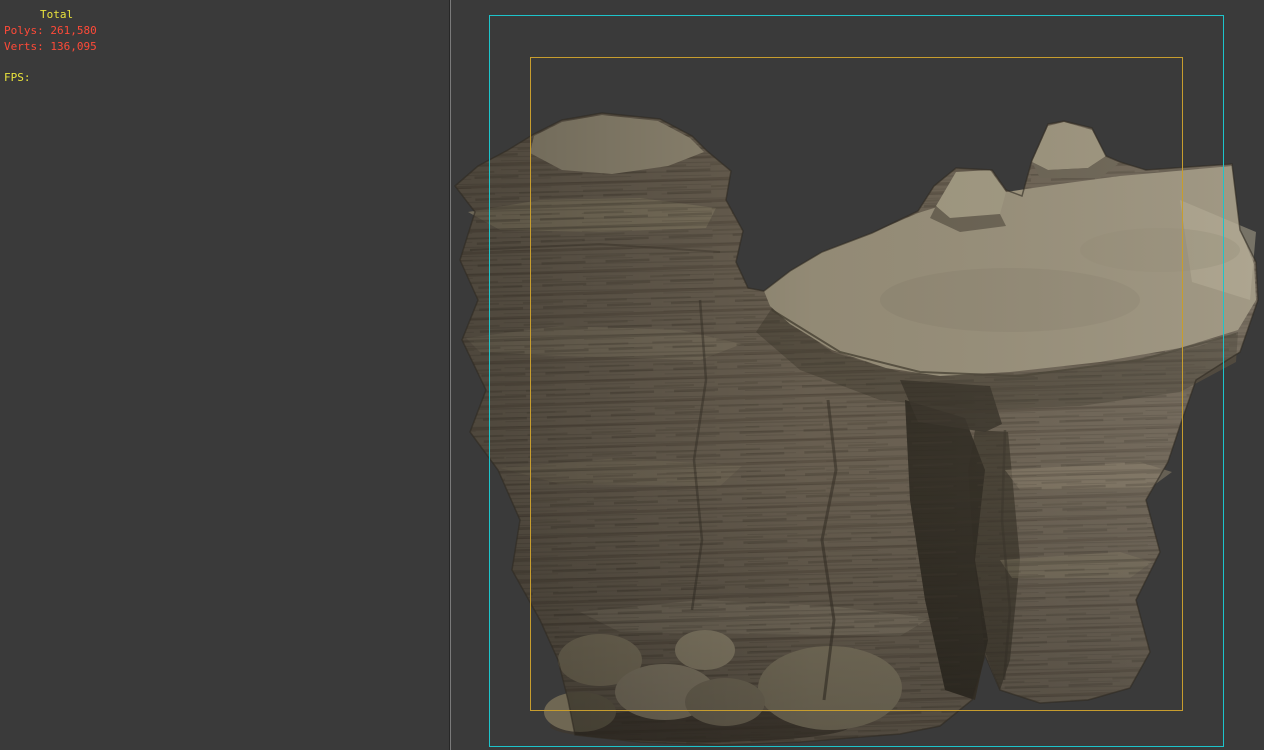 Image resolution: width=1264 pixels, height=750 pixels. Describe the element at coordinates (57, 14) in the screenshot. I see `stats-total-label: Total` at that location.